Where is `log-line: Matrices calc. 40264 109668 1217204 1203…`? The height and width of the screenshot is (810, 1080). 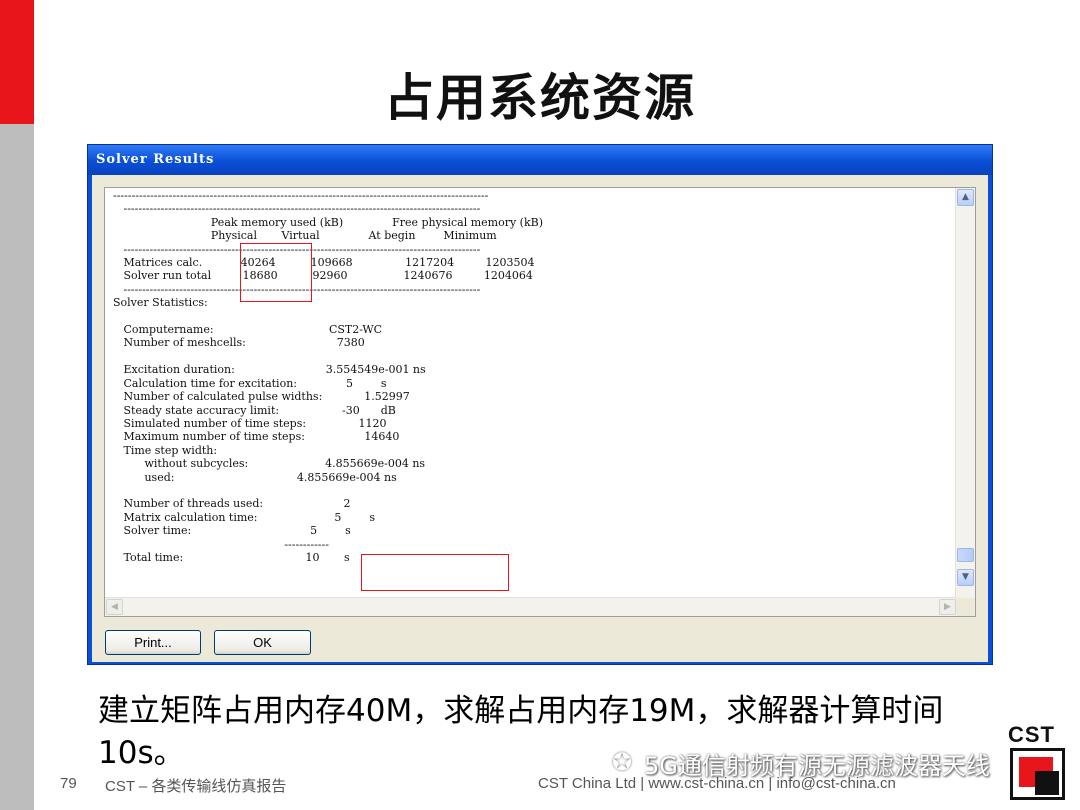
log-line: Matrices calc. 40264 109668 1217204 1203… is located at coordinates (324, 263).